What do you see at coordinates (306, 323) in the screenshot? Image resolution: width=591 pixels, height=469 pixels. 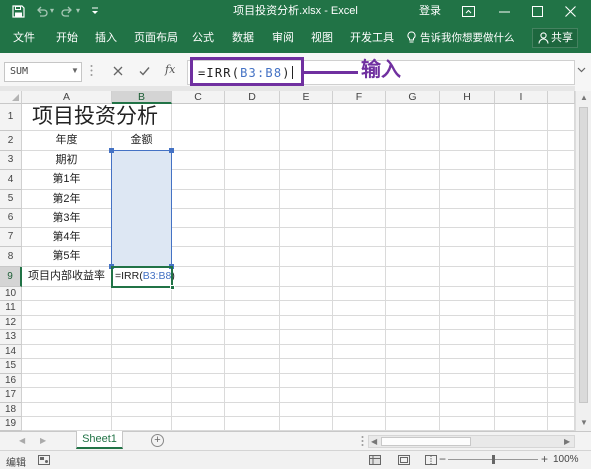 I see `cell-E12` at bounding box center [306, 323].